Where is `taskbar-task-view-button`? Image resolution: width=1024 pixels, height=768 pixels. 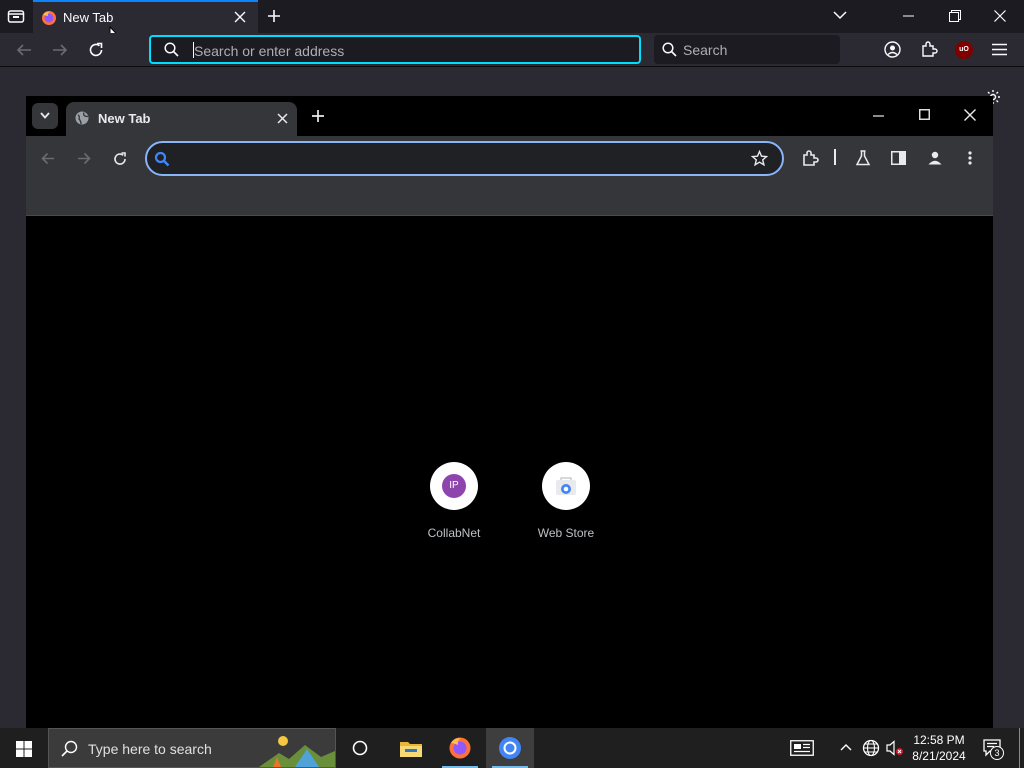
taskbar-task-view-button is located at coordinates (360, 748).